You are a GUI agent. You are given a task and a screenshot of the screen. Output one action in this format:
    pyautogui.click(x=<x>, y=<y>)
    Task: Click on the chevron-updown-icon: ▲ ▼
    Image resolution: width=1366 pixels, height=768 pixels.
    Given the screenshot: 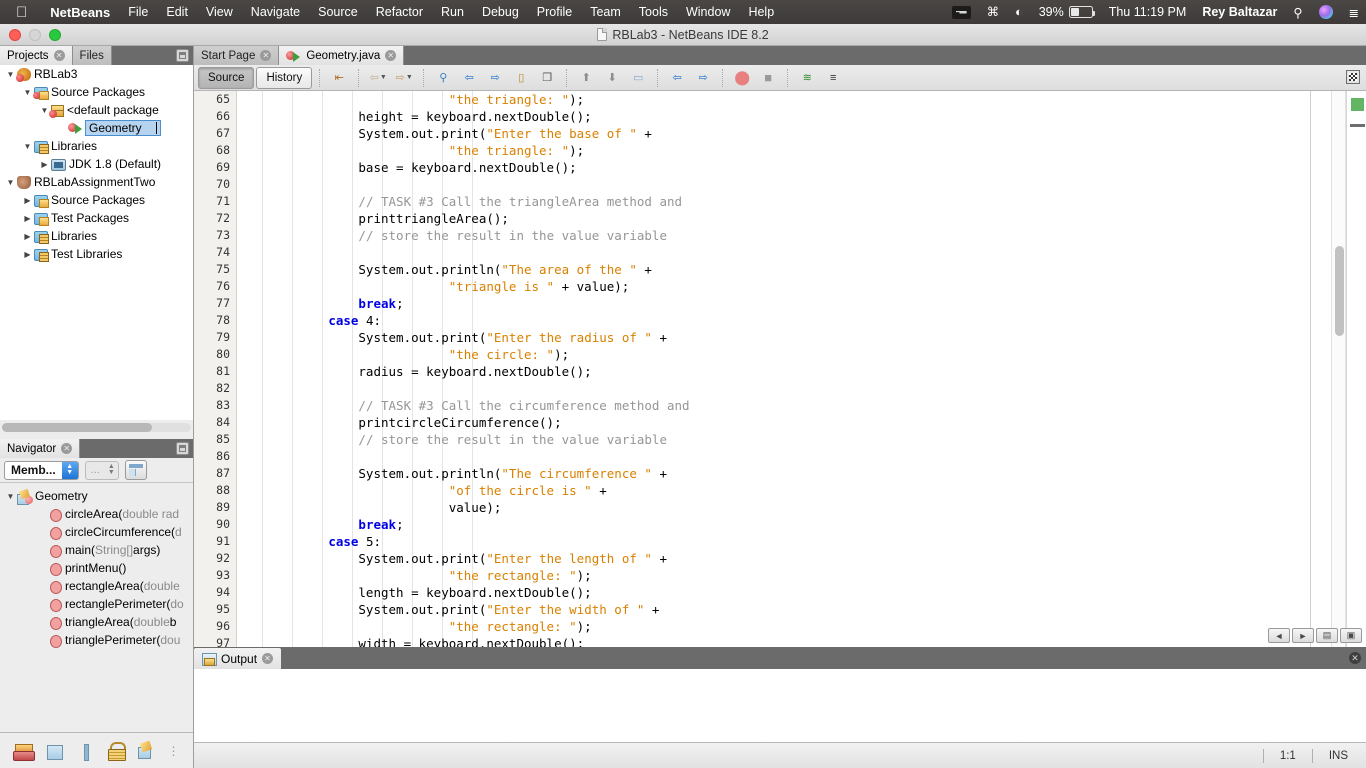 What is the action you would take?
    pyautogui.click(x=69, y=470)
    